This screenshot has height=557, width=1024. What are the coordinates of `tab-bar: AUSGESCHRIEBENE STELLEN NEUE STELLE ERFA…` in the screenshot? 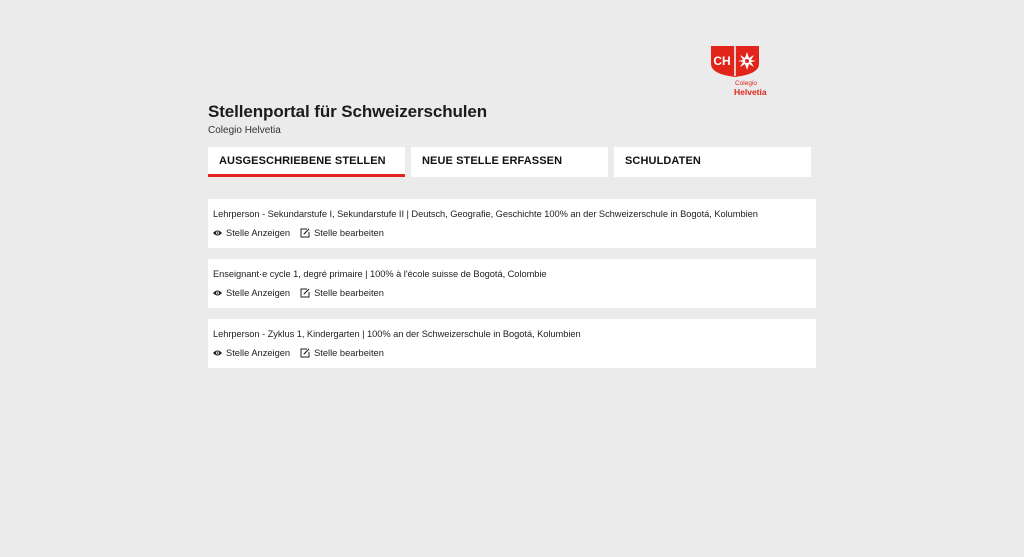 It's located at (509, 162).